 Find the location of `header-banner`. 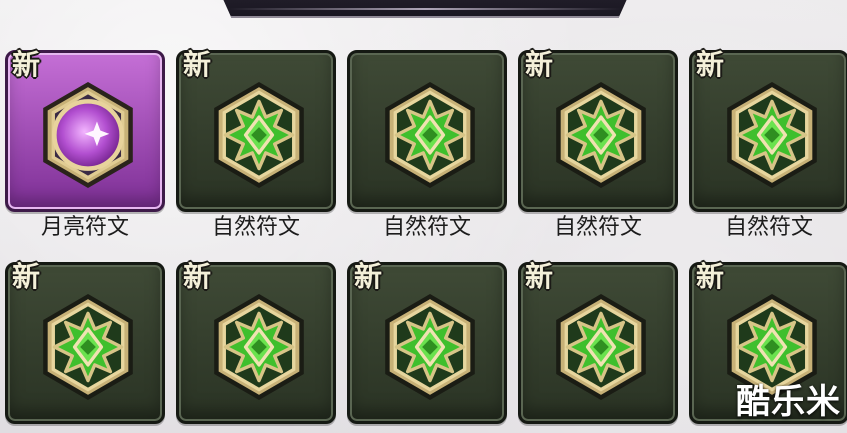

header-banner is located at coordinates (425, 9).